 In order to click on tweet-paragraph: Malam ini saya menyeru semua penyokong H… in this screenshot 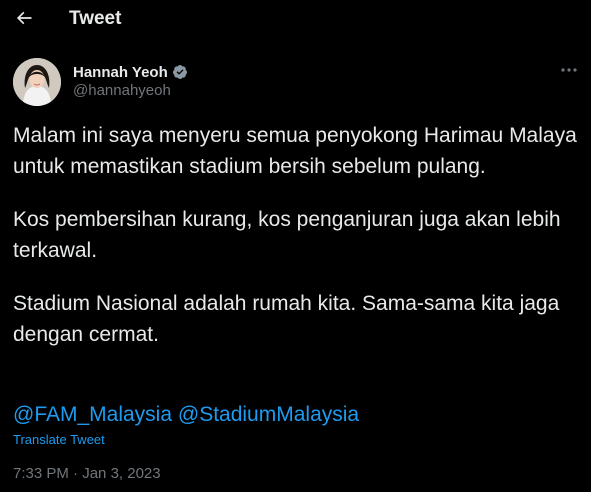, I will do `click(295, 151)`.